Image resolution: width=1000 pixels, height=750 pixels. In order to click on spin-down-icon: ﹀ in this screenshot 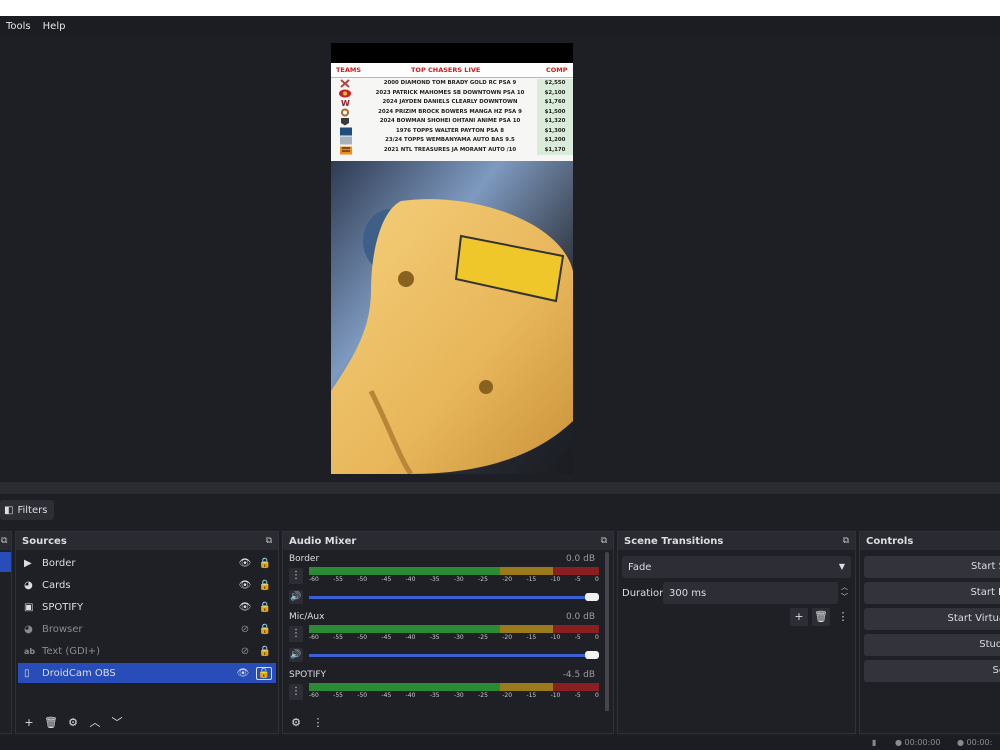, I will do `click(844, 597)`.